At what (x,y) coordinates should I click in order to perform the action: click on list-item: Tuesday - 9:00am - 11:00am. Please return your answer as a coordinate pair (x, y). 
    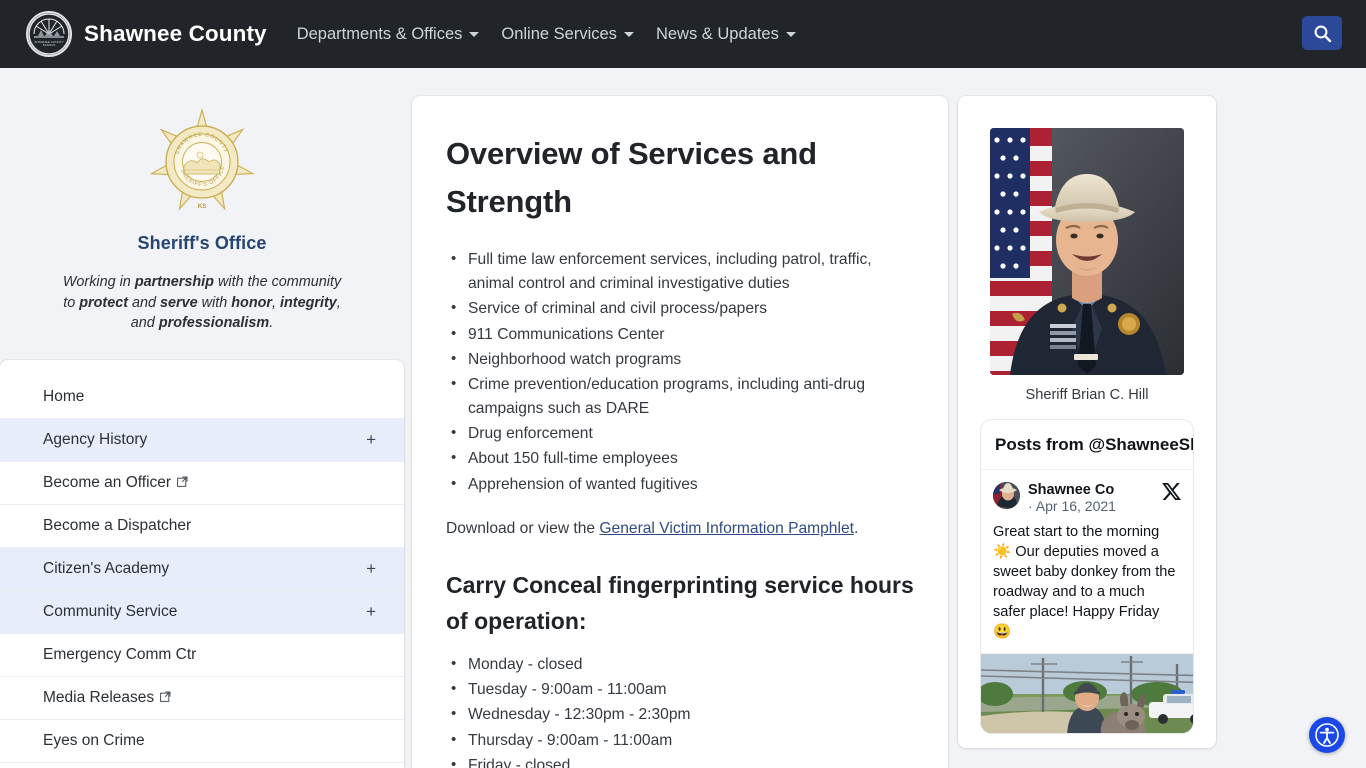
    Looking at the image, I should click on (683, 689).